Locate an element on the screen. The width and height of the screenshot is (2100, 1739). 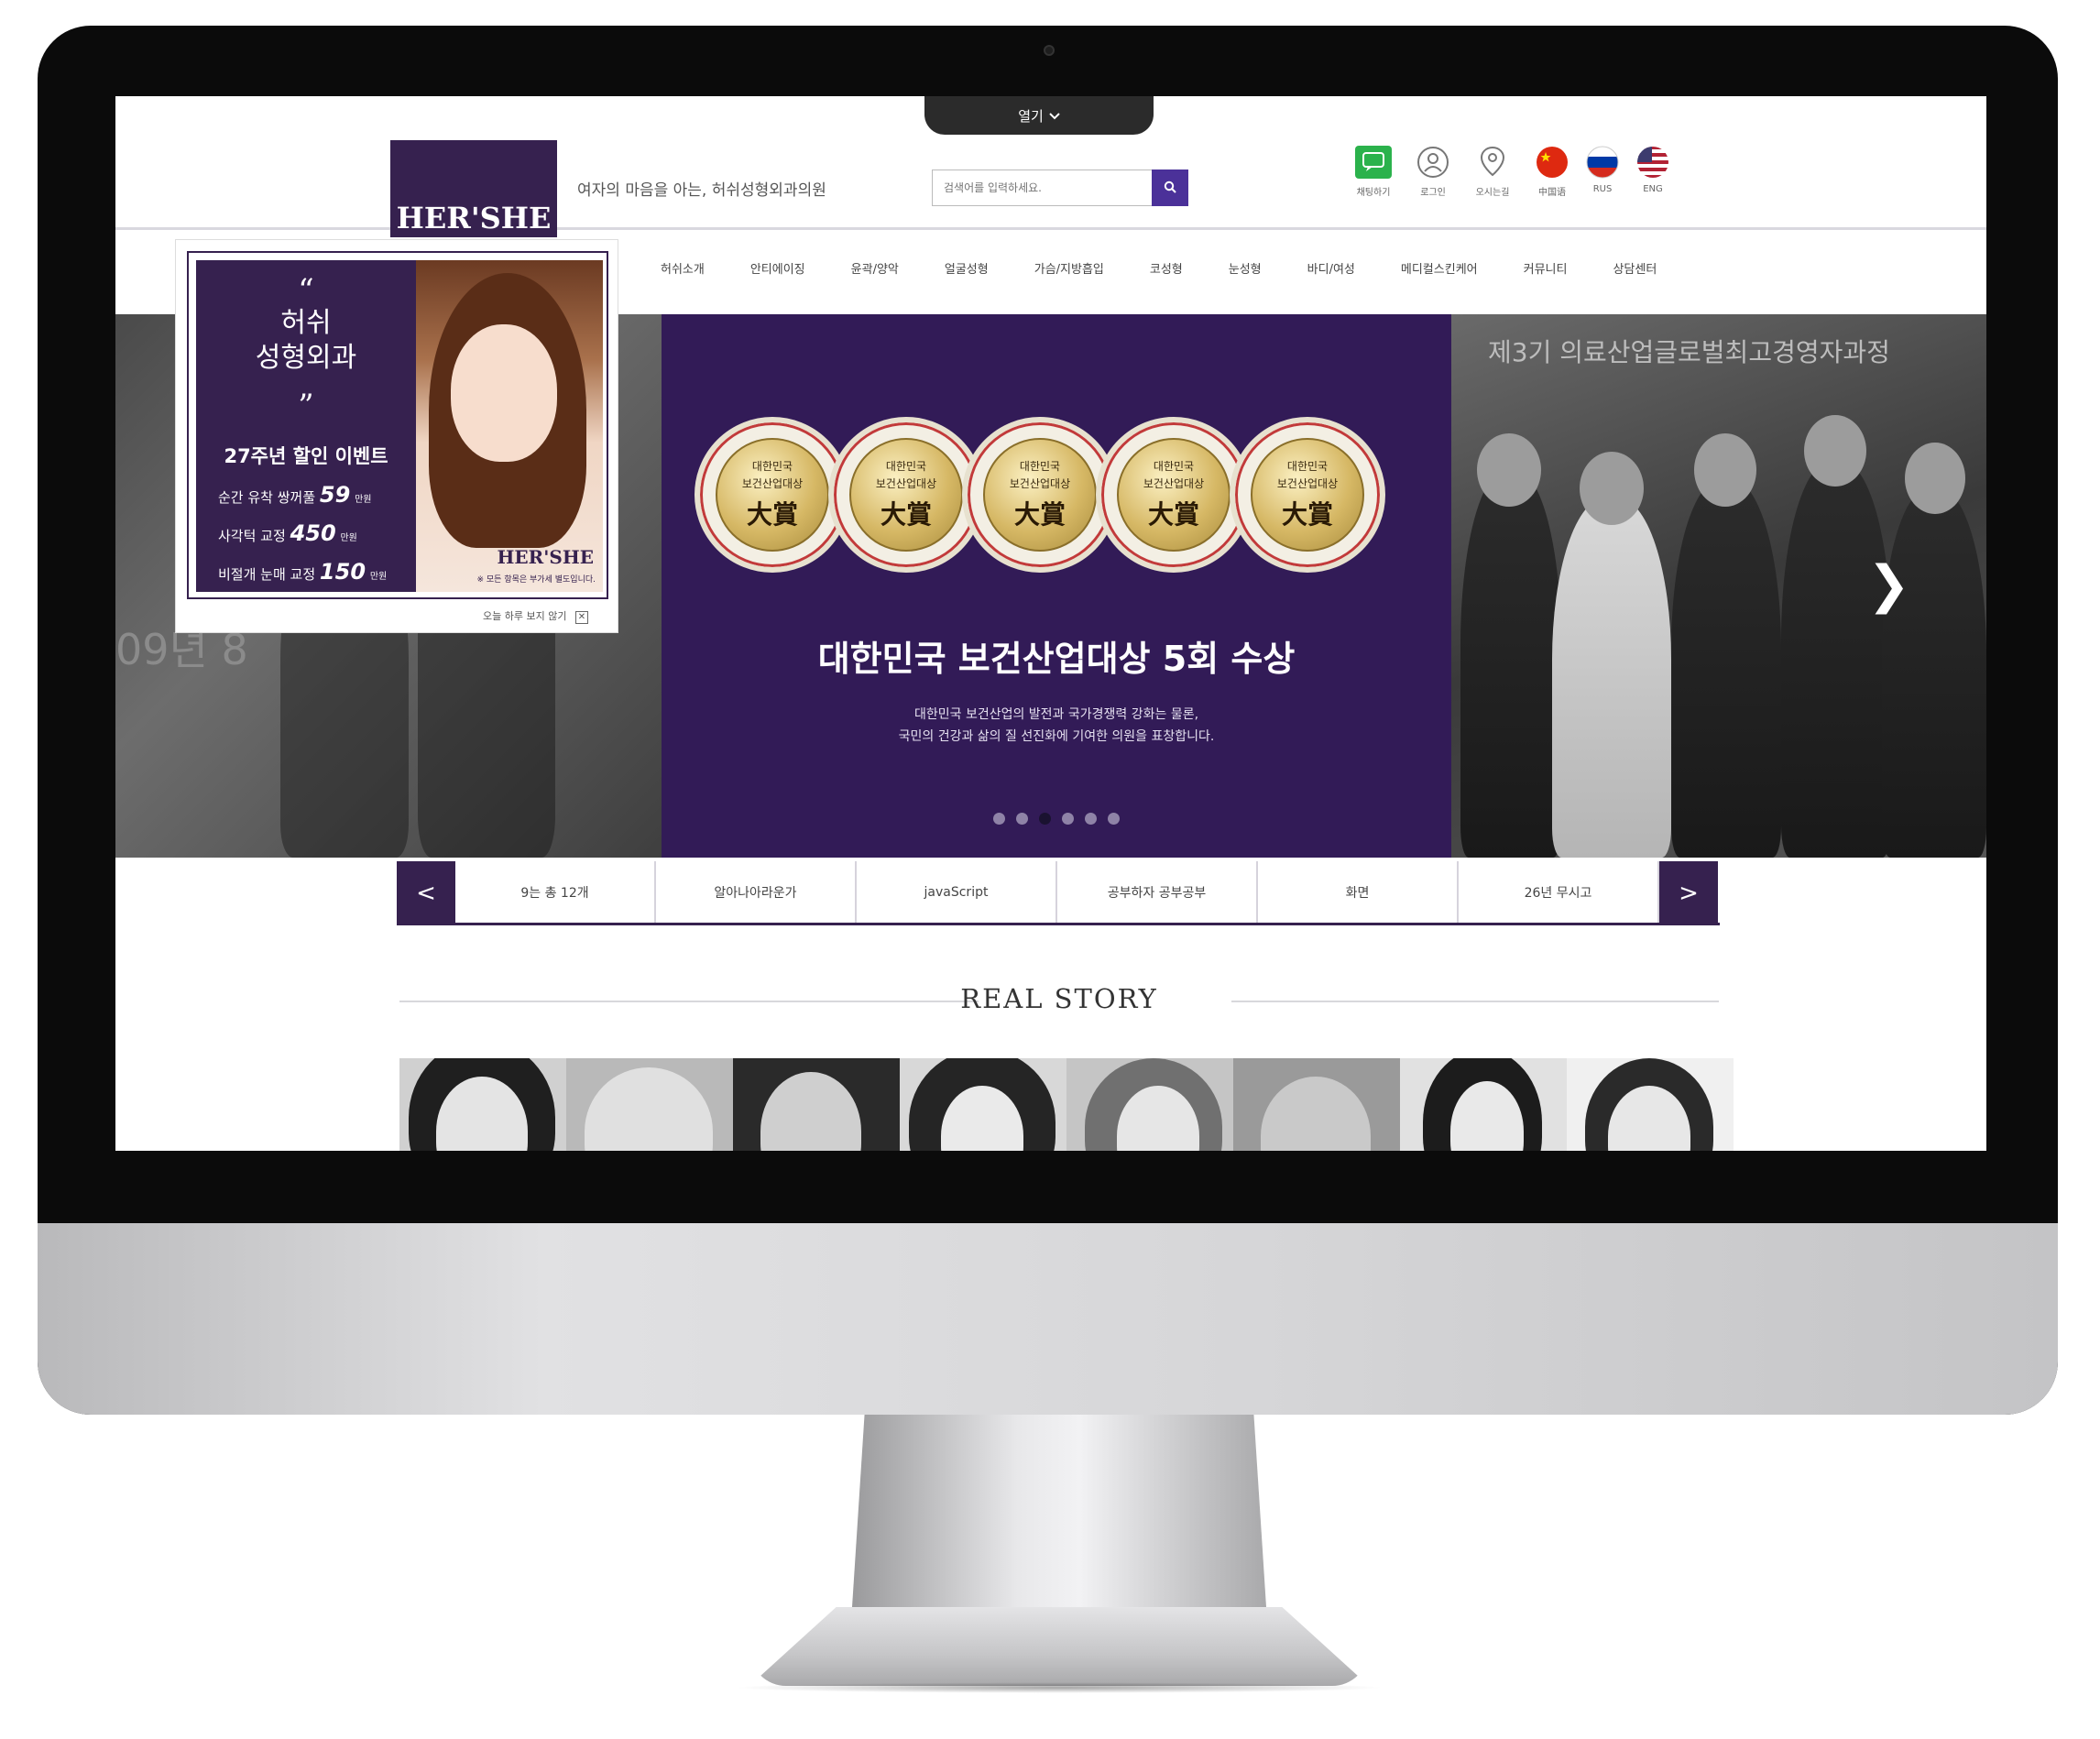
content-tab: 26년 무시고 is located at coordinates (1559, 892).